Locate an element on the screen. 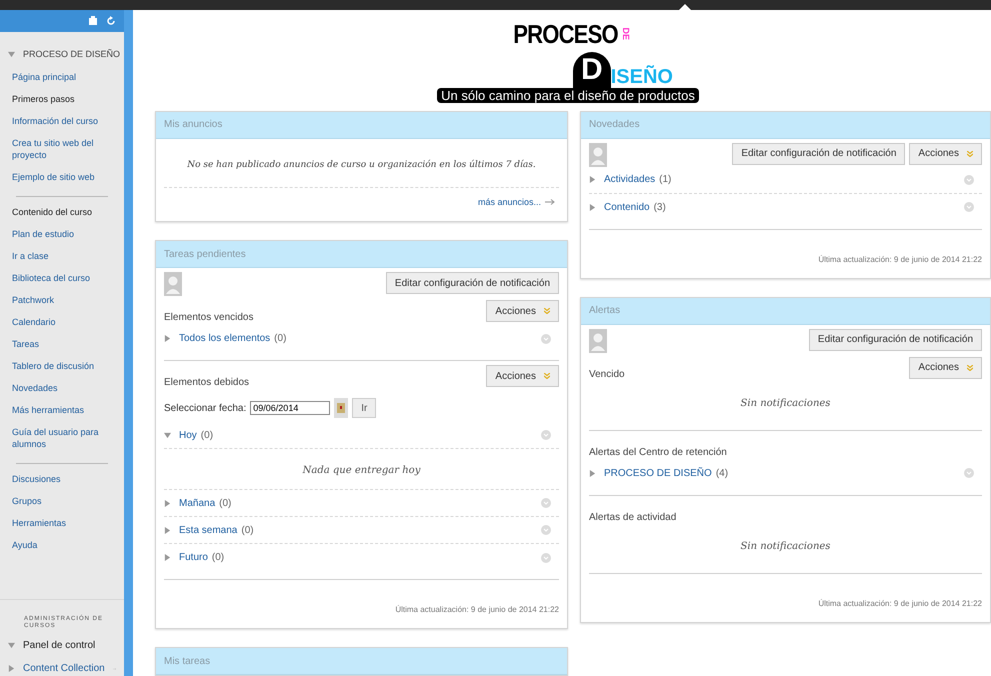 The width and height of the screenshot is (991, 676). date-label: Seleccionar fecha: is located at coordinates (205, 409).